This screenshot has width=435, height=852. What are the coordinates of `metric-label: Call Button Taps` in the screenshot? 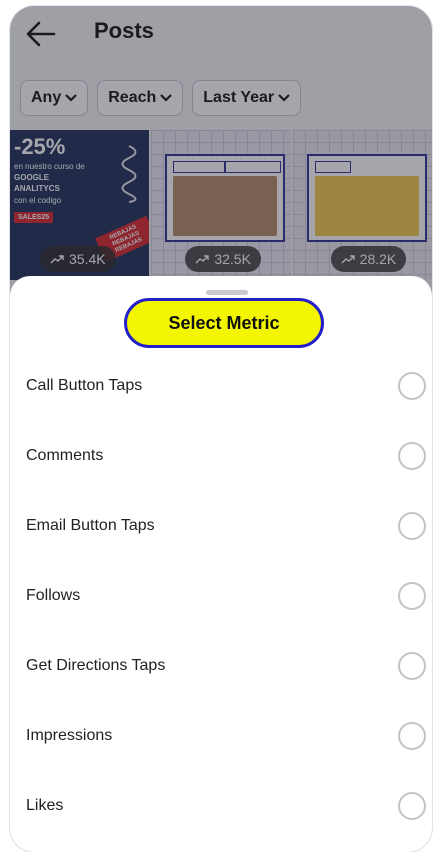 It's located at (84, 385).